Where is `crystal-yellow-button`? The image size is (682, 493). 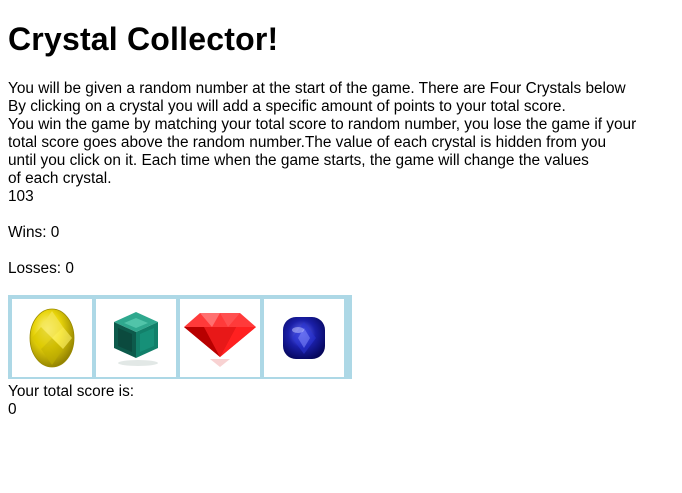 crystal-yellow-button is located at coordinates (52, 338).